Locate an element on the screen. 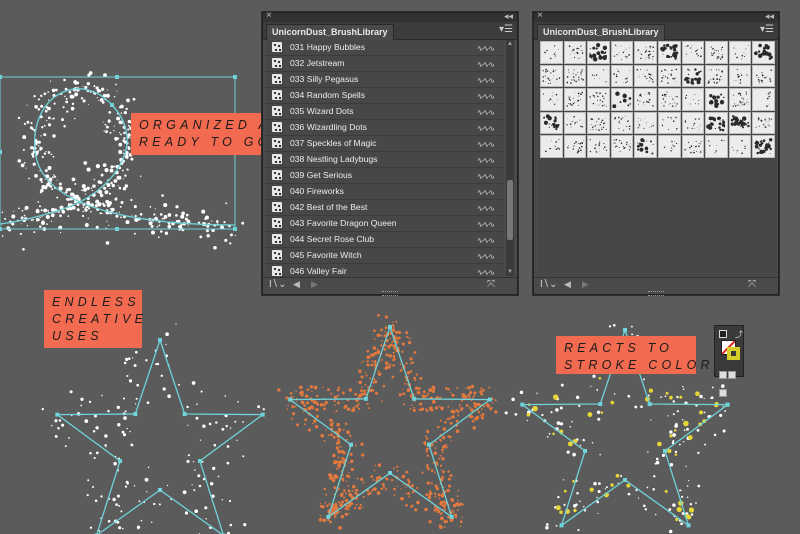 This screenshot has height=534, width=800. brush-list-item: 037 Speckles of Magic ∿∿∿ is located at coordinates (385, 144).